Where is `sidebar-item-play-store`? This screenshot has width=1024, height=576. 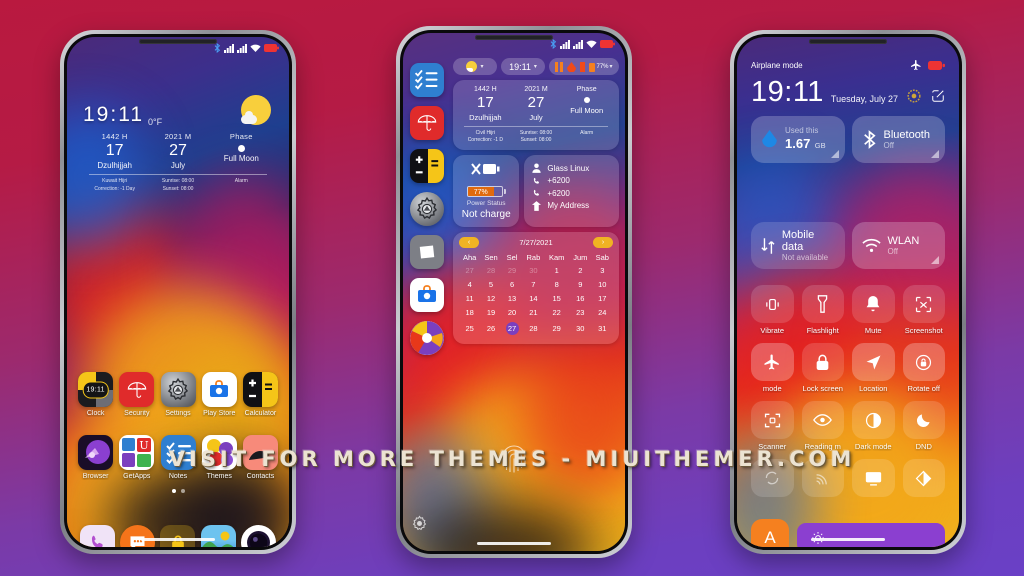
sidebar-item-play-store is located at coordinates (427, 295).